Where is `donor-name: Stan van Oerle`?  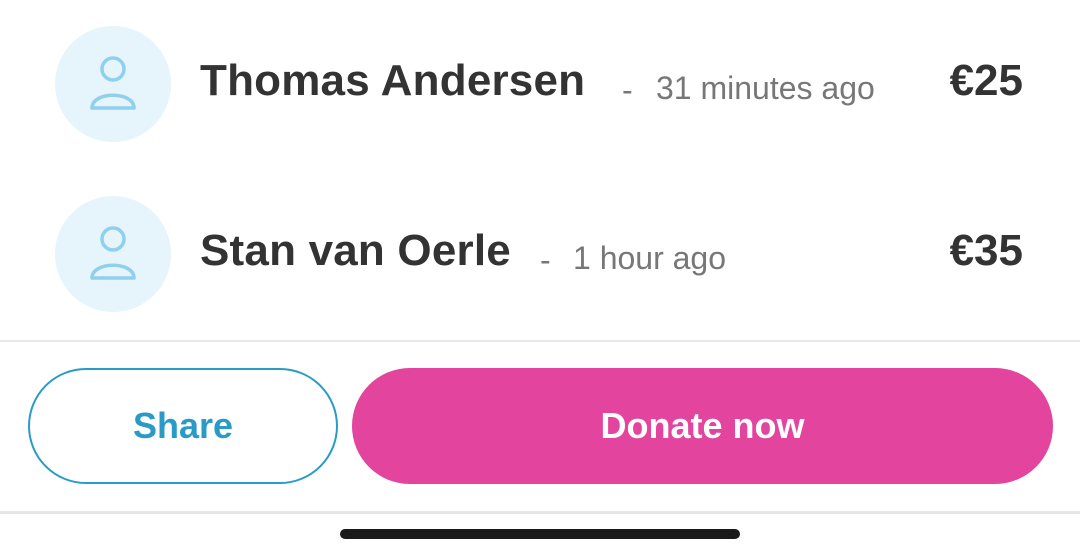 donor-name: Stan van Oerle is located at coordinates (355, 250).